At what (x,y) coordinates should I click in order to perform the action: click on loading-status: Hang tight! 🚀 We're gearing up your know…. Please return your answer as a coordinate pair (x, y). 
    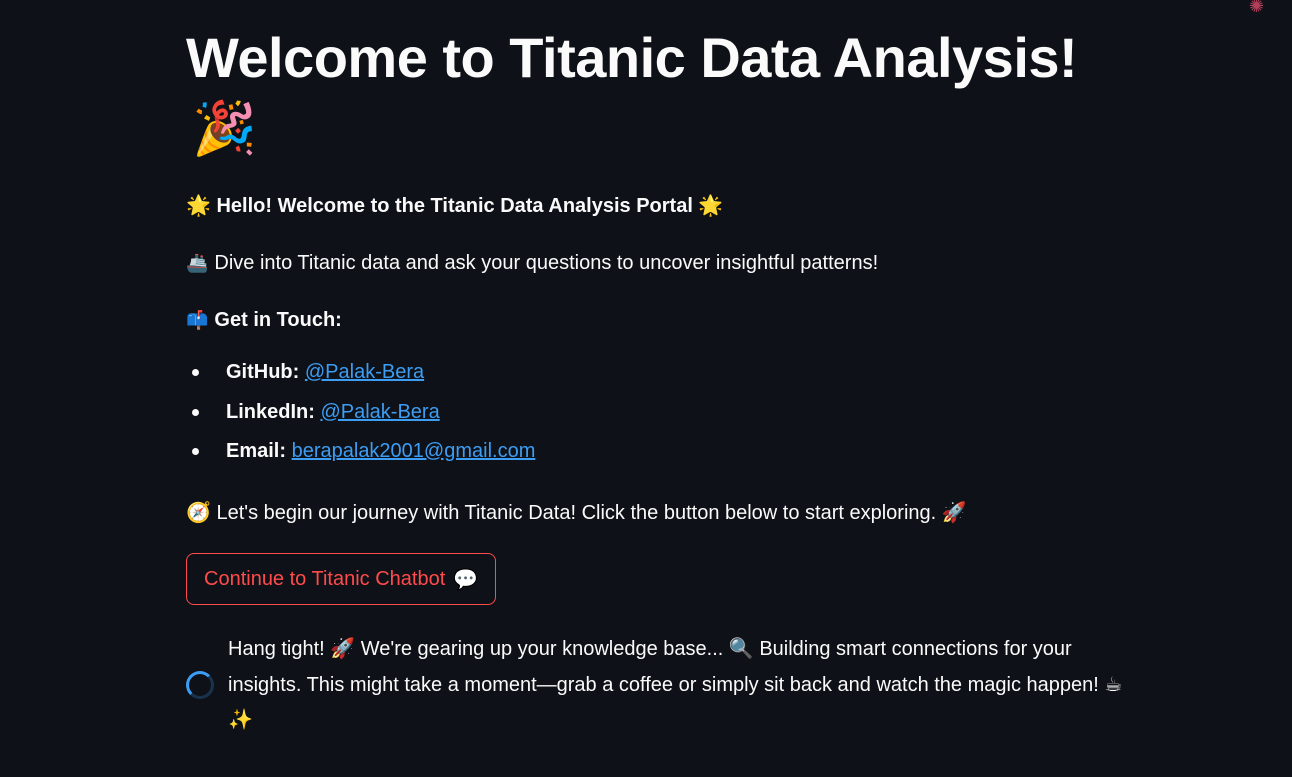
    Looking at the image, I should click on (656, 685).